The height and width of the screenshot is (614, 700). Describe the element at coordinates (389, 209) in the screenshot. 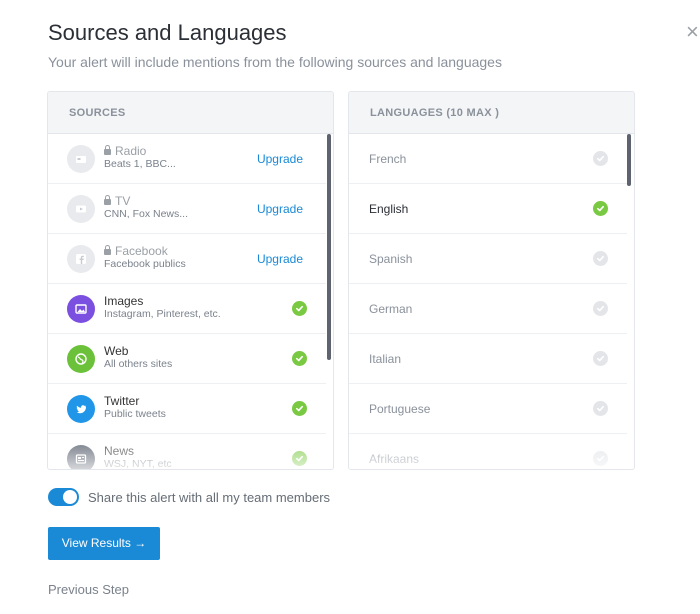

I see `language-name: English` at that location.